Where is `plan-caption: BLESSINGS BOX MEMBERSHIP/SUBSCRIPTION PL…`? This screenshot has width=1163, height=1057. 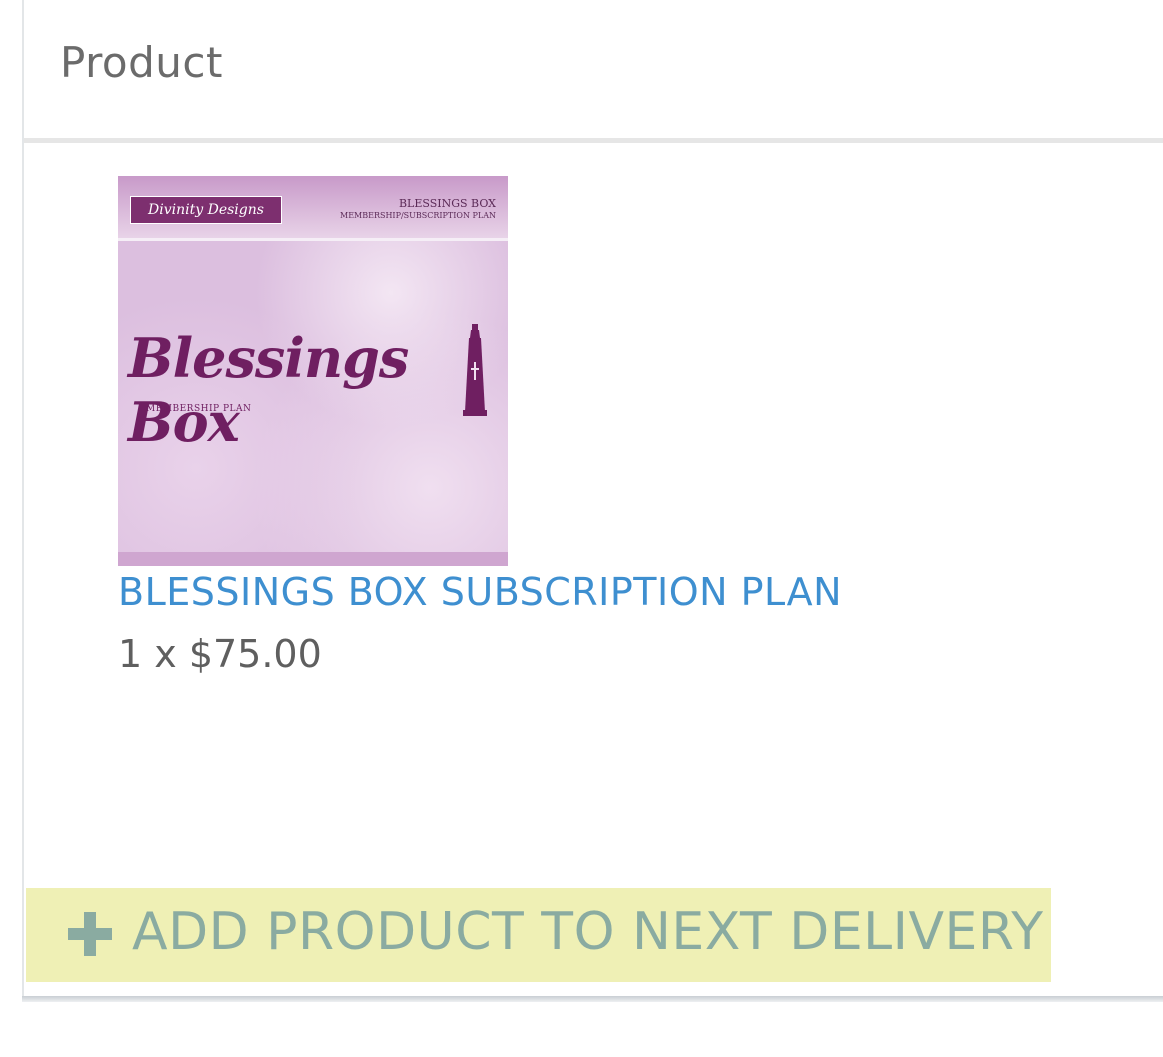
plan-caption: BLESSINGS BOX MEMBERSHIP/SUBSCRIPTION PL… is located at coordinates (391, 210).